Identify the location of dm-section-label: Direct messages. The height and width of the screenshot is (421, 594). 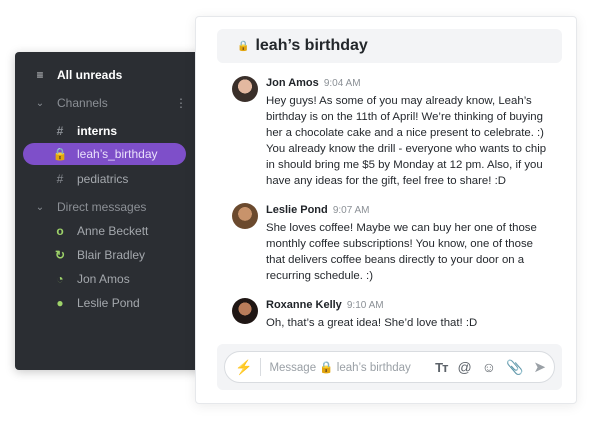
(102, 207).